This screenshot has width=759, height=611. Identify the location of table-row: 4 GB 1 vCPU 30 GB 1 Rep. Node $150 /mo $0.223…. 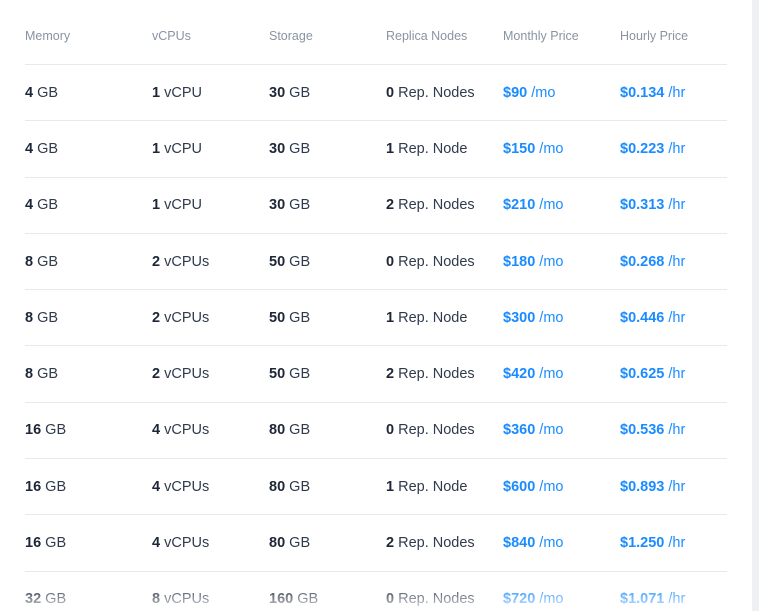
(376, 149).